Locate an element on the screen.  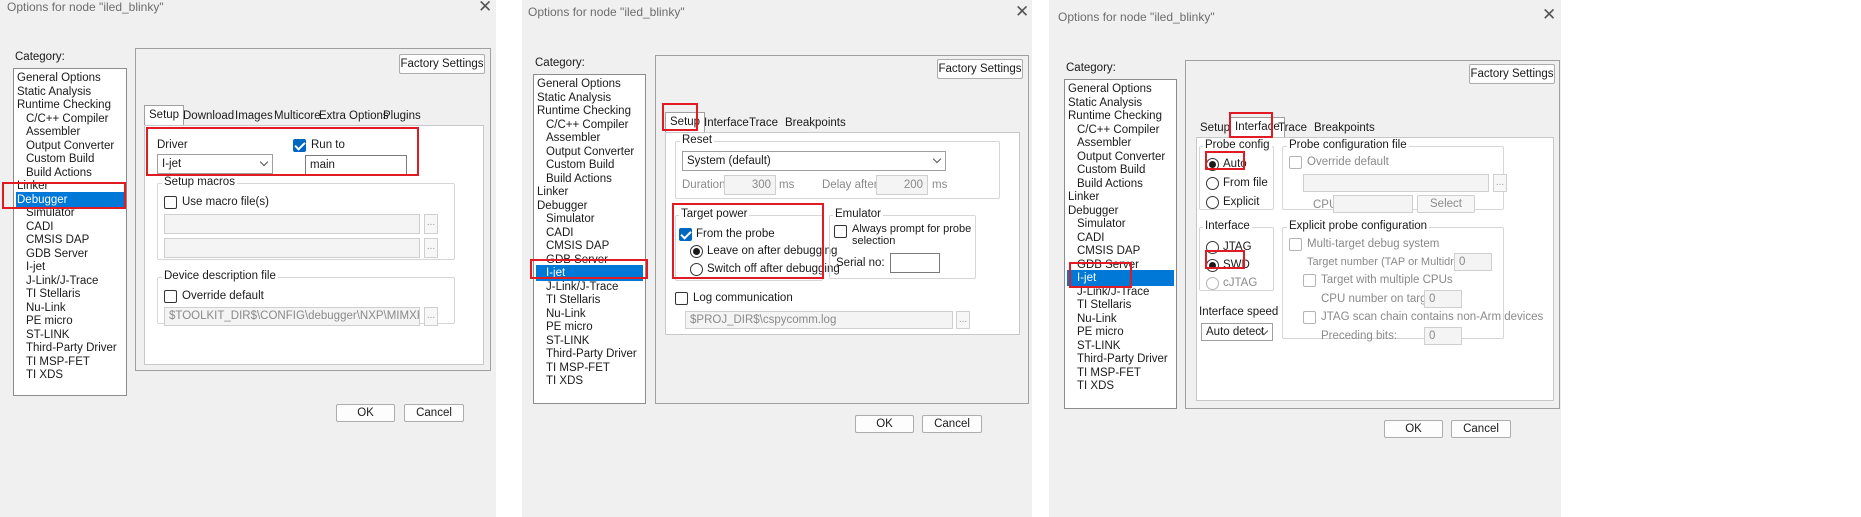
log-communication-checkbox is located at coordinates (681, 298).